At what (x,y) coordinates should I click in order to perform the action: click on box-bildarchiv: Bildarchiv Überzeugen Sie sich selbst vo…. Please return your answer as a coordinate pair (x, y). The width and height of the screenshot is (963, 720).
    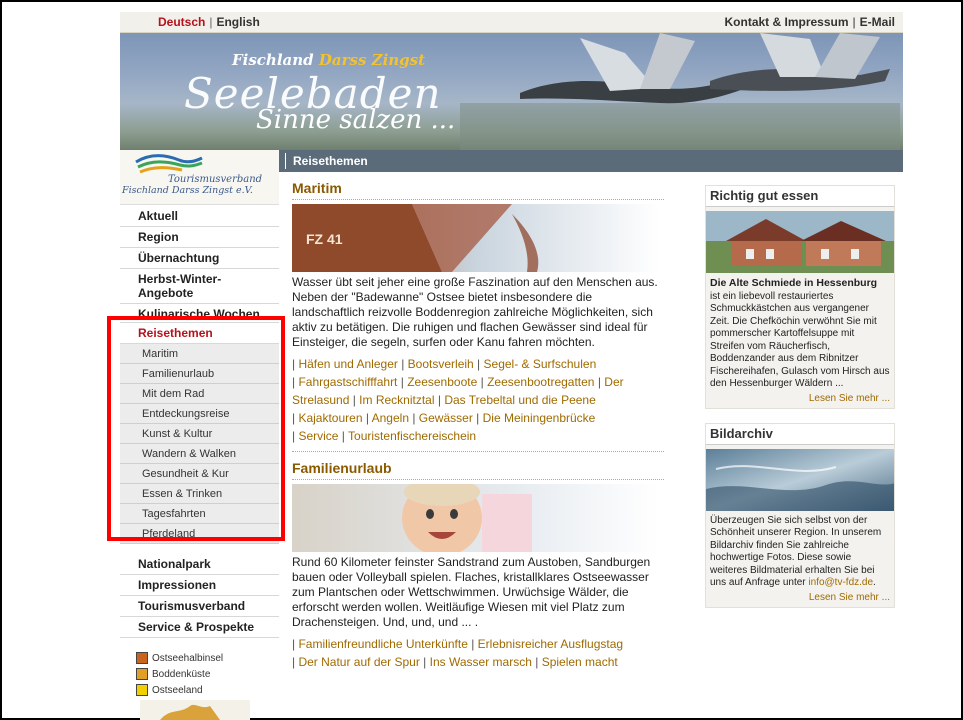
    Looking at the image, I should click on (800, 515).